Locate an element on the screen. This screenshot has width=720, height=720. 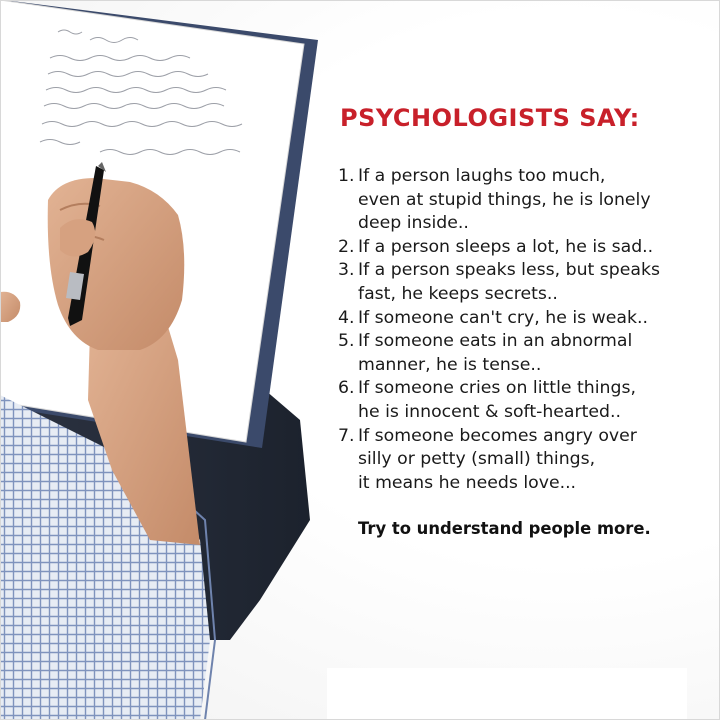
list-number: 7. is located at coordinates (346, 435).